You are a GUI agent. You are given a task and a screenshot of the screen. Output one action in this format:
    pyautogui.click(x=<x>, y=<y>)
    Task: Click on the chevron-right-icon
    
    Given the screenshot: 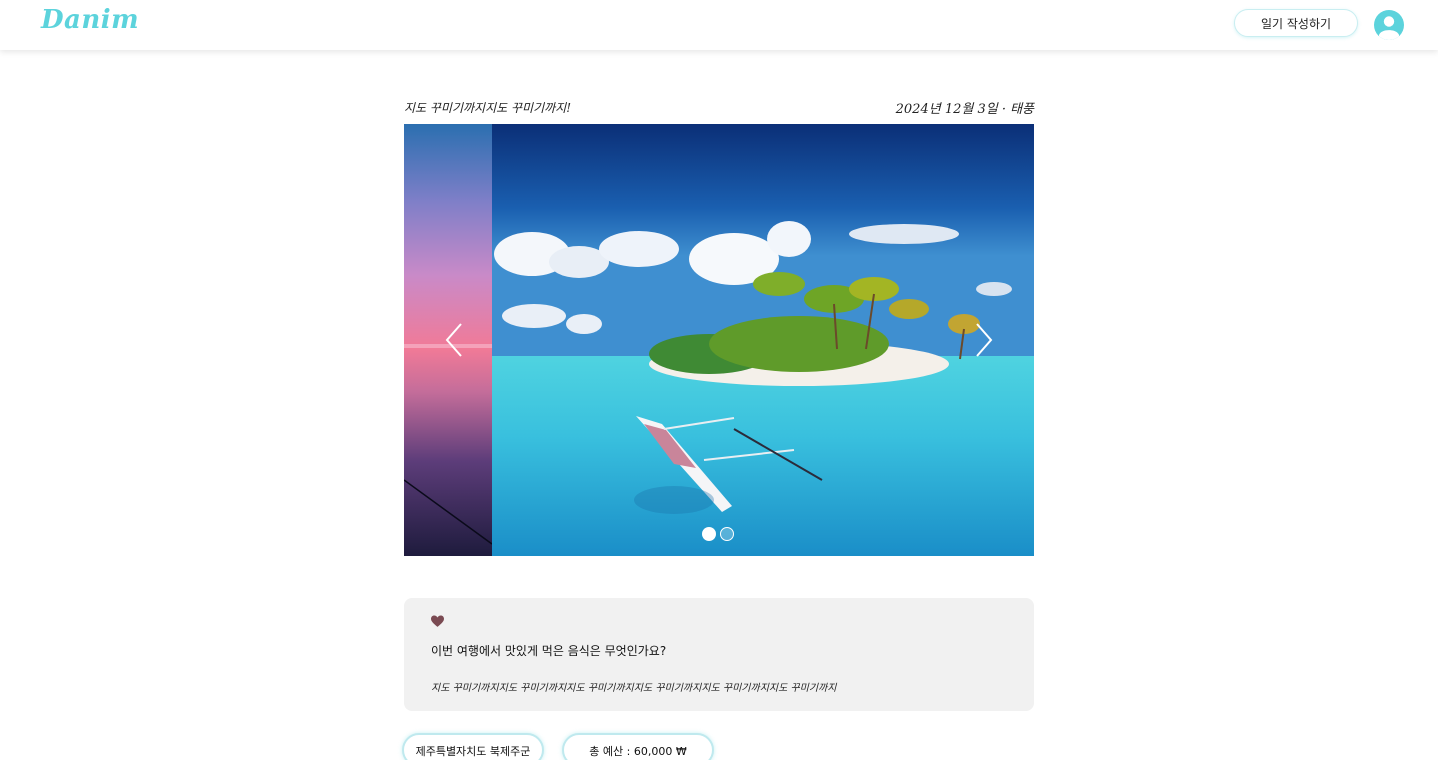 What is the action you would take?
    pyautogui.click(x=984, y=340)
    